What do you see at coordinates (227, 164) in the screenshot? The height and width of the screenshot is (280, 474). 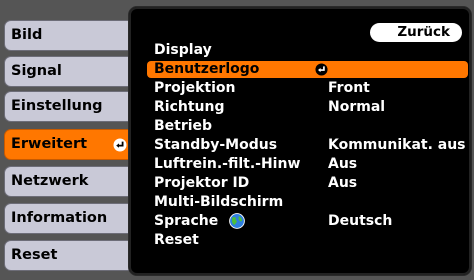 I see `menu-item-label: Luftrein.-filt.-Hinw` at bounding box center [227, 164].